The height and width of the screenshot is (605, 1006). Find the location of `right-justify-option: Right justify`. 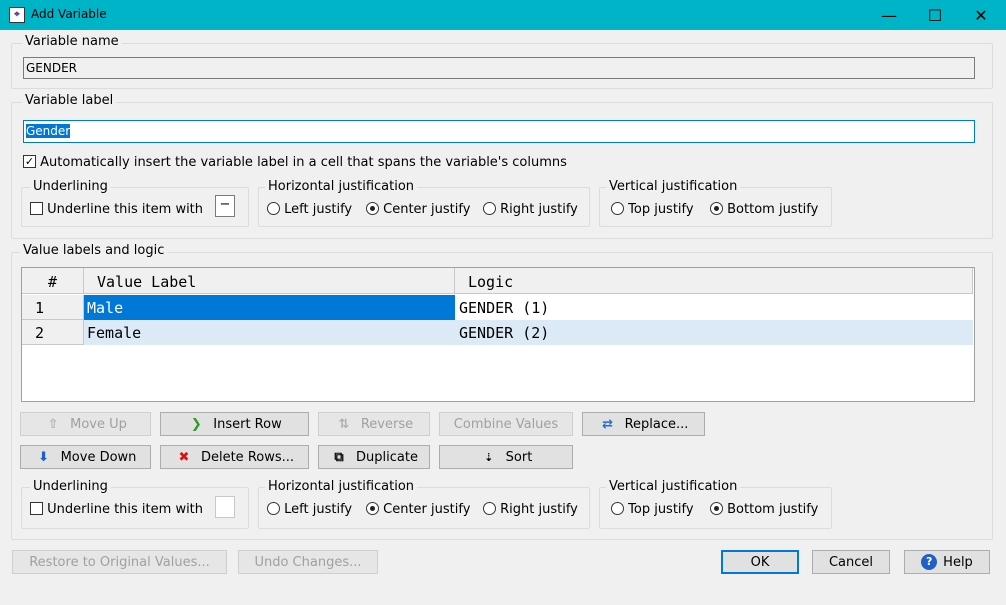

right-justify-option: Right justify is located at coordinates (530, 209).